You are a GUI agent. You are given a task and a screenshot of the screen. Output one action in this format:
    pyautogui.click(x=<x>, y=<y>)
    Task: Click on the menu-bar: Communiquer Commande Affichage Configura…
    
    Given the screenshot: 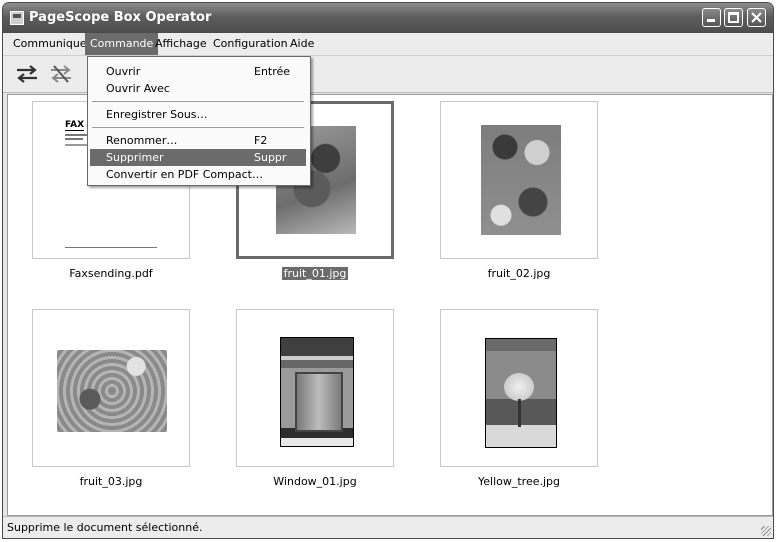 What is the action you would take?
    pyautogui.click(x=388, y=44)
    